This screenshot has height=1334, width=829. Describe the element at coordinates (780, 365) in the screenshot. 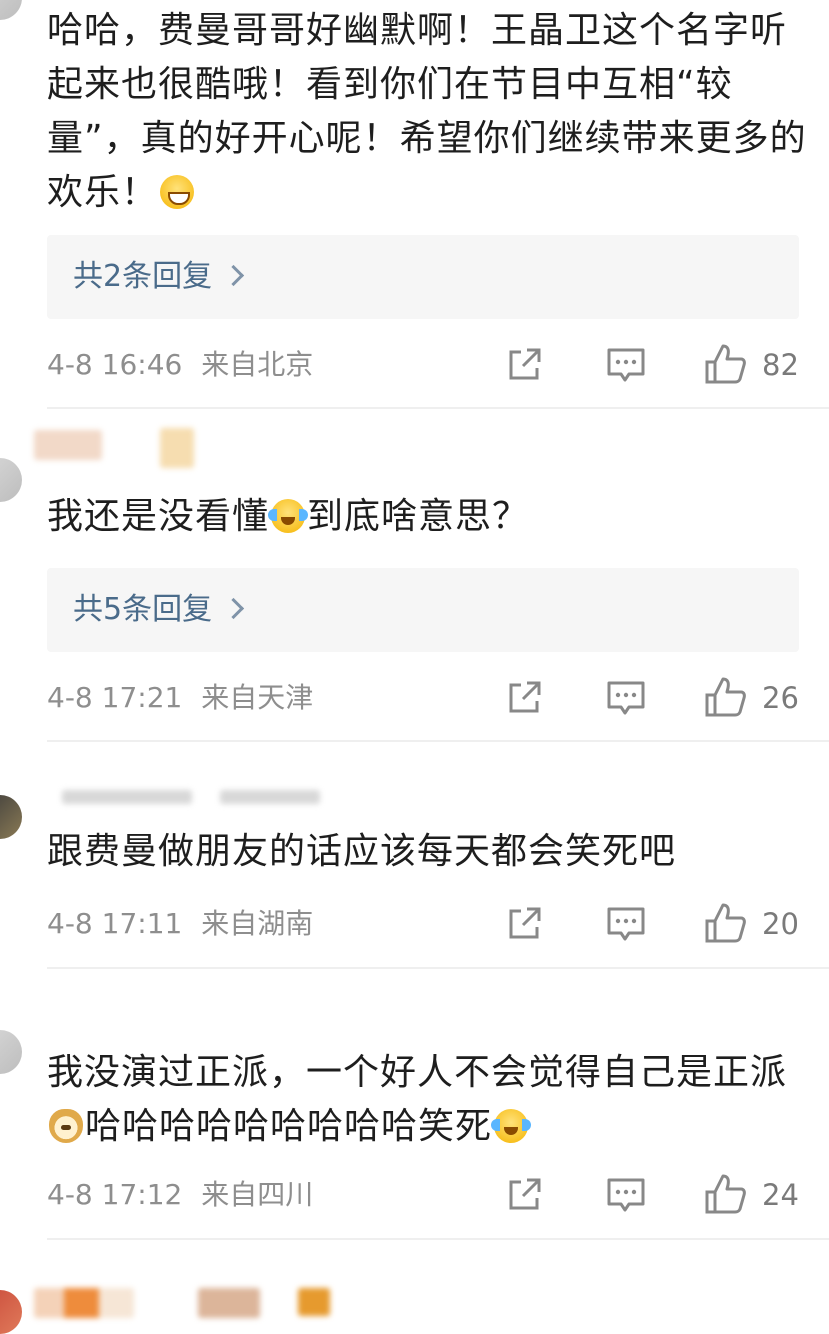

I see `like-count: 82` at that location.